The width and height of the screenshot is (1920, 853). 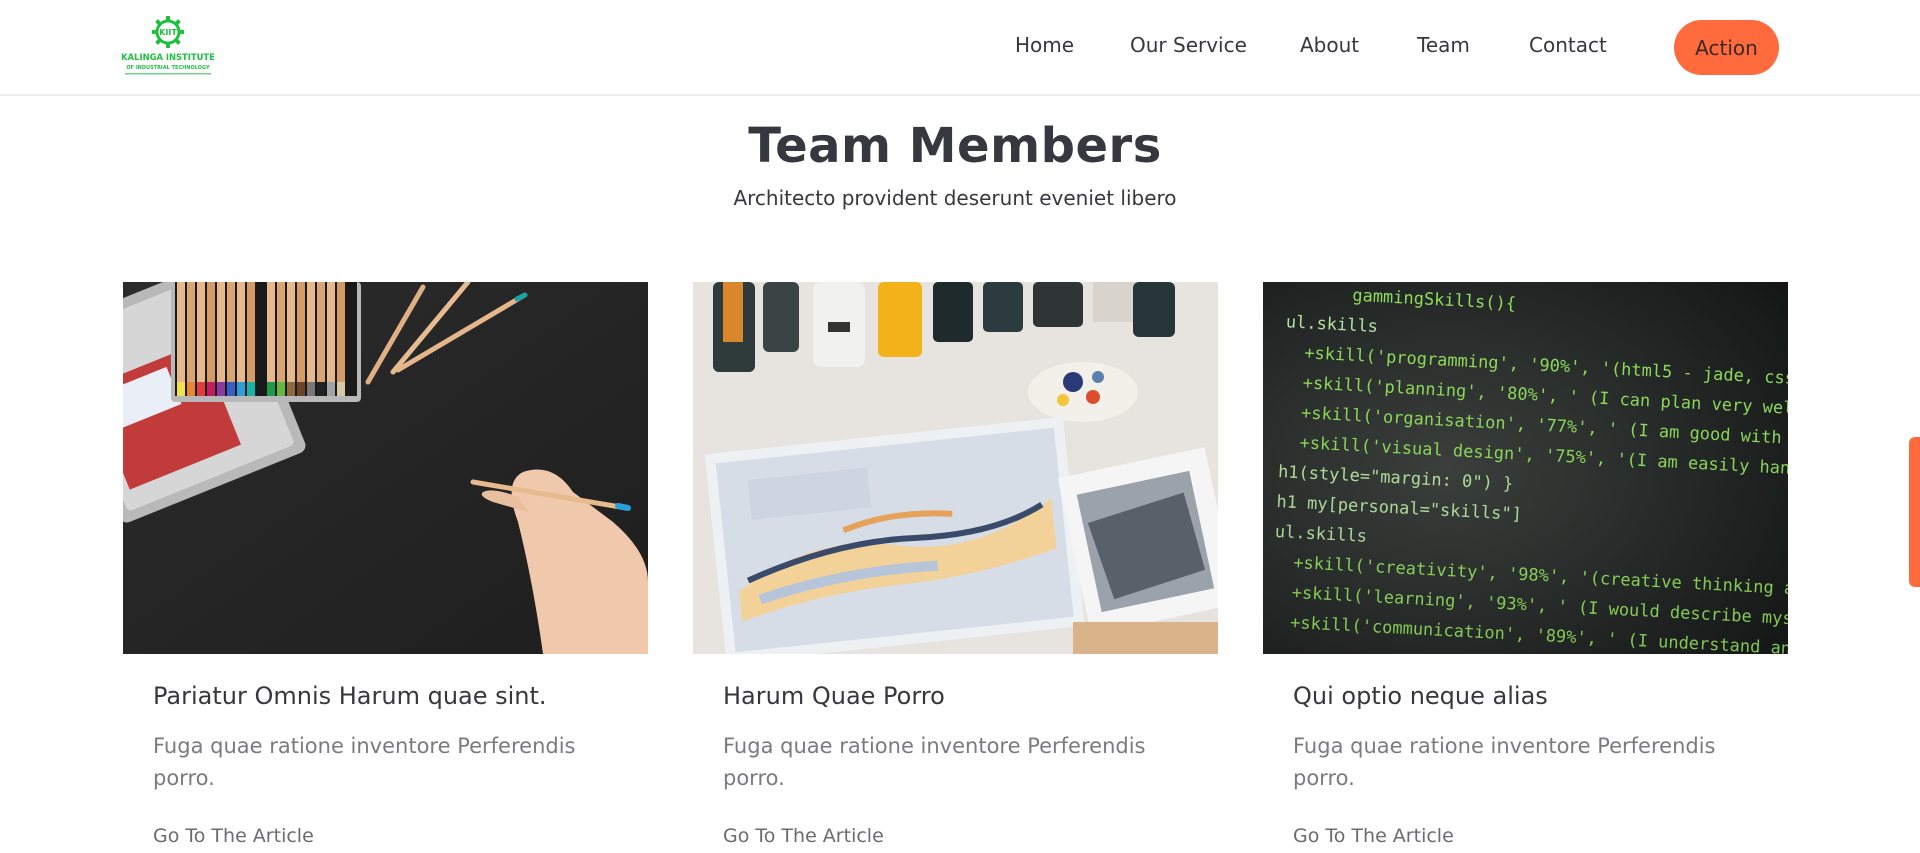 What do you see at coordinates (1044, 45) in the screenshot?
I see `nav-home: Home` at bounding box center [1044, 45].